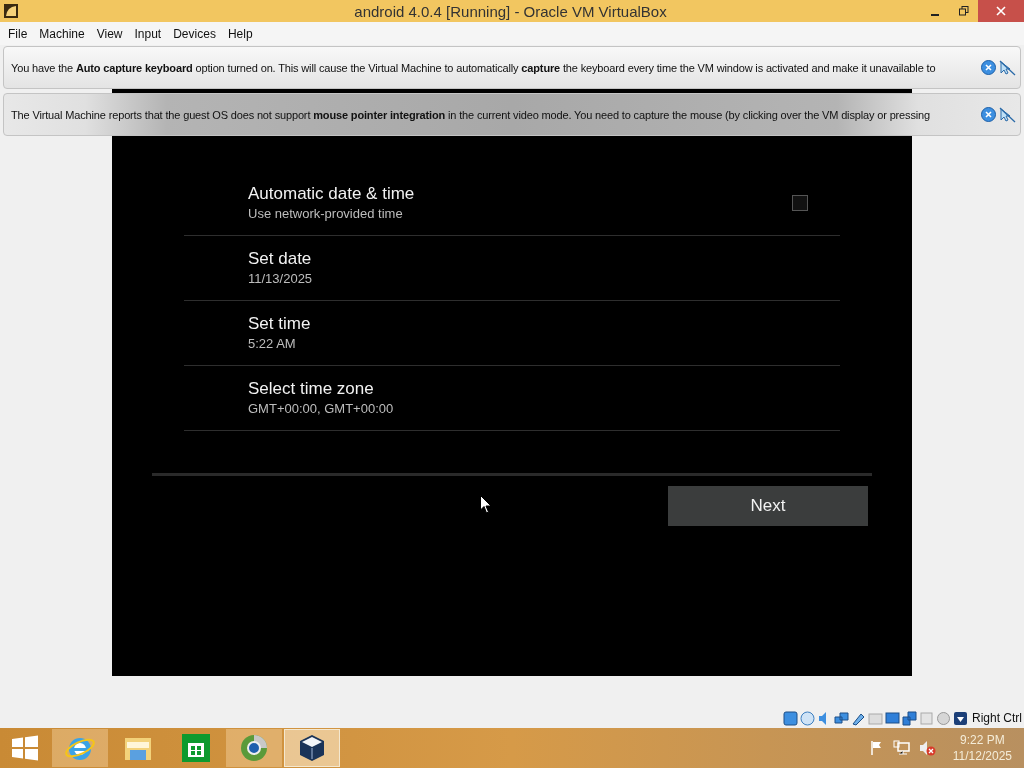  I want to click on menu-item: Input, so click(148, 33).